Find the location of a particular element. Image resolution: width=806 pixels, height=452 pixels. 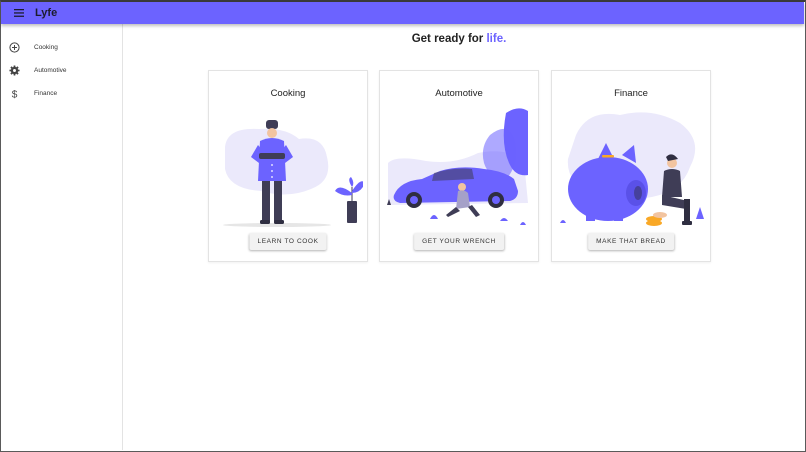

piggy-bank-illustration is located at coordinates (632, 169).